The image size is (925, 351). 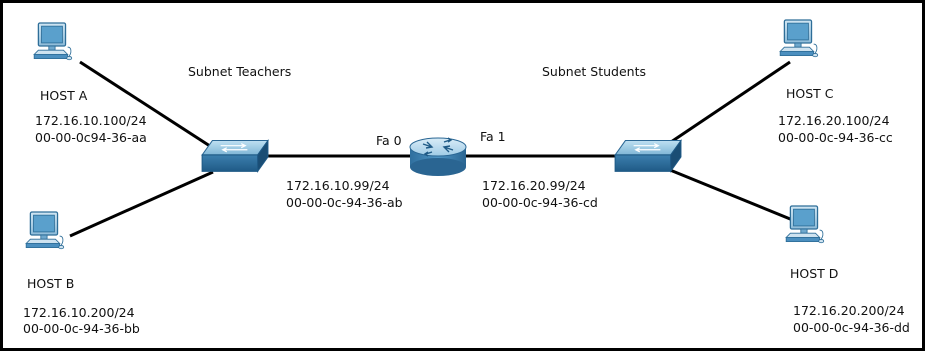 I want to click on host-b-ip: 172.16.10.200/24, so click(x=79, y=312).